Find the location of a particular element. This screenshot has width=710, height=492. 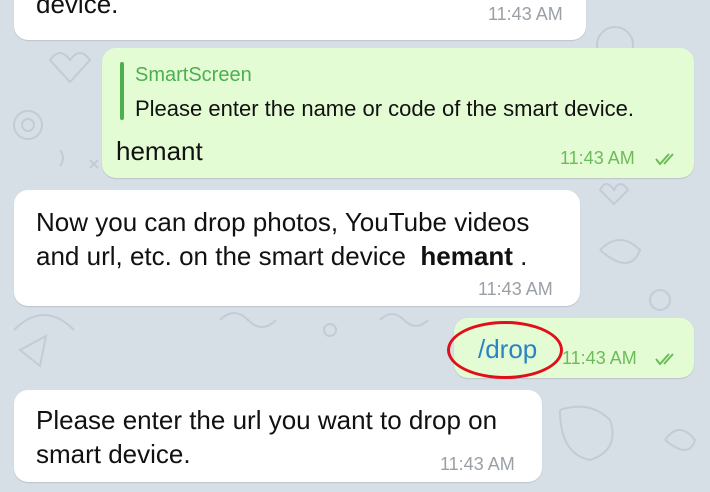

highlight-circle-annotation is located at coordinates (505, 350).